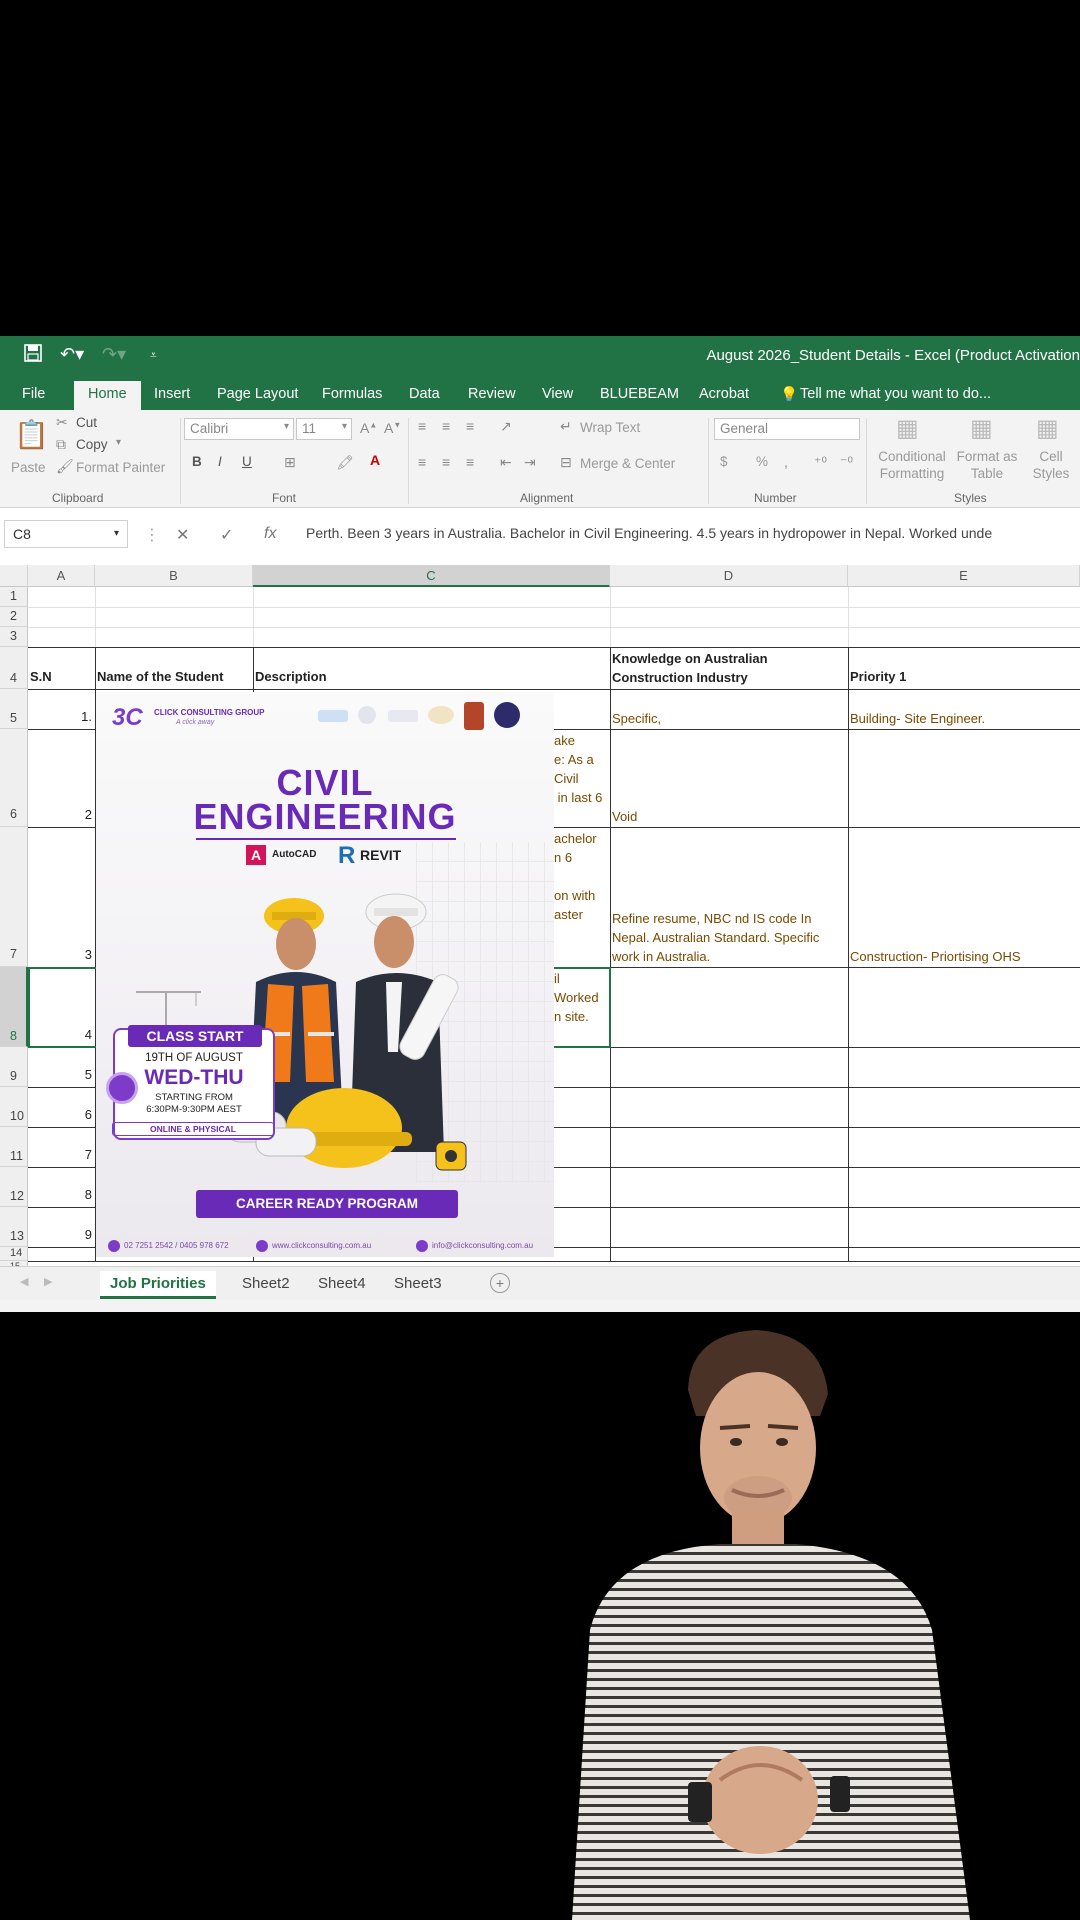 The width and height of the screenshot is (1080, 1920). I want to click on row-header: 12, so click(14, 1187).